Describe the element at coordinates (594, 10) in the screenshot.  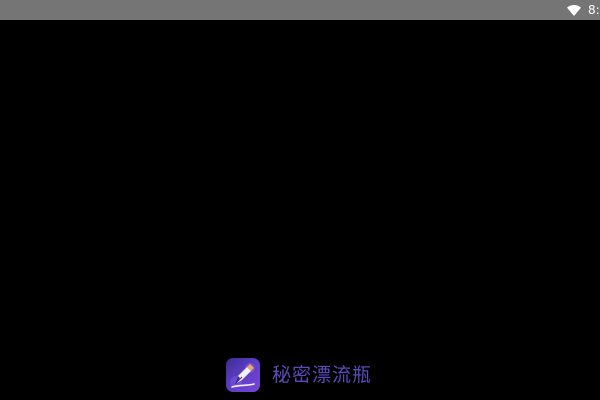
I see `status-time: 8:` at that location.